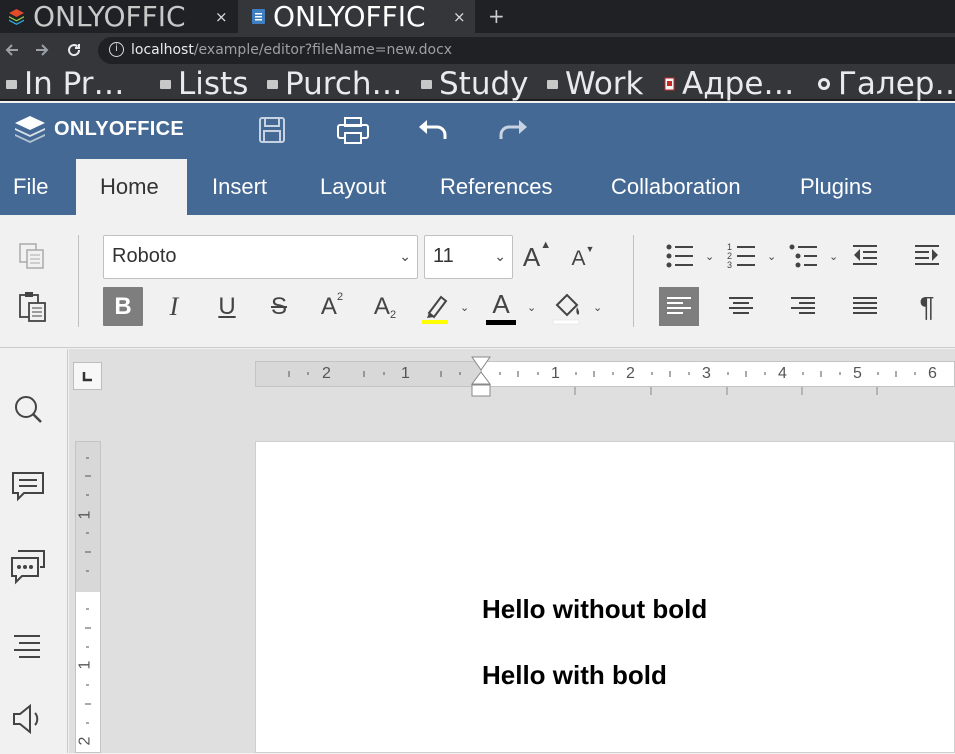 The height and width of the screenshot is (754, 955). Describe the element at coordinates (680, 256) in the screenshot. I see `bullet-list-icon` at that location.